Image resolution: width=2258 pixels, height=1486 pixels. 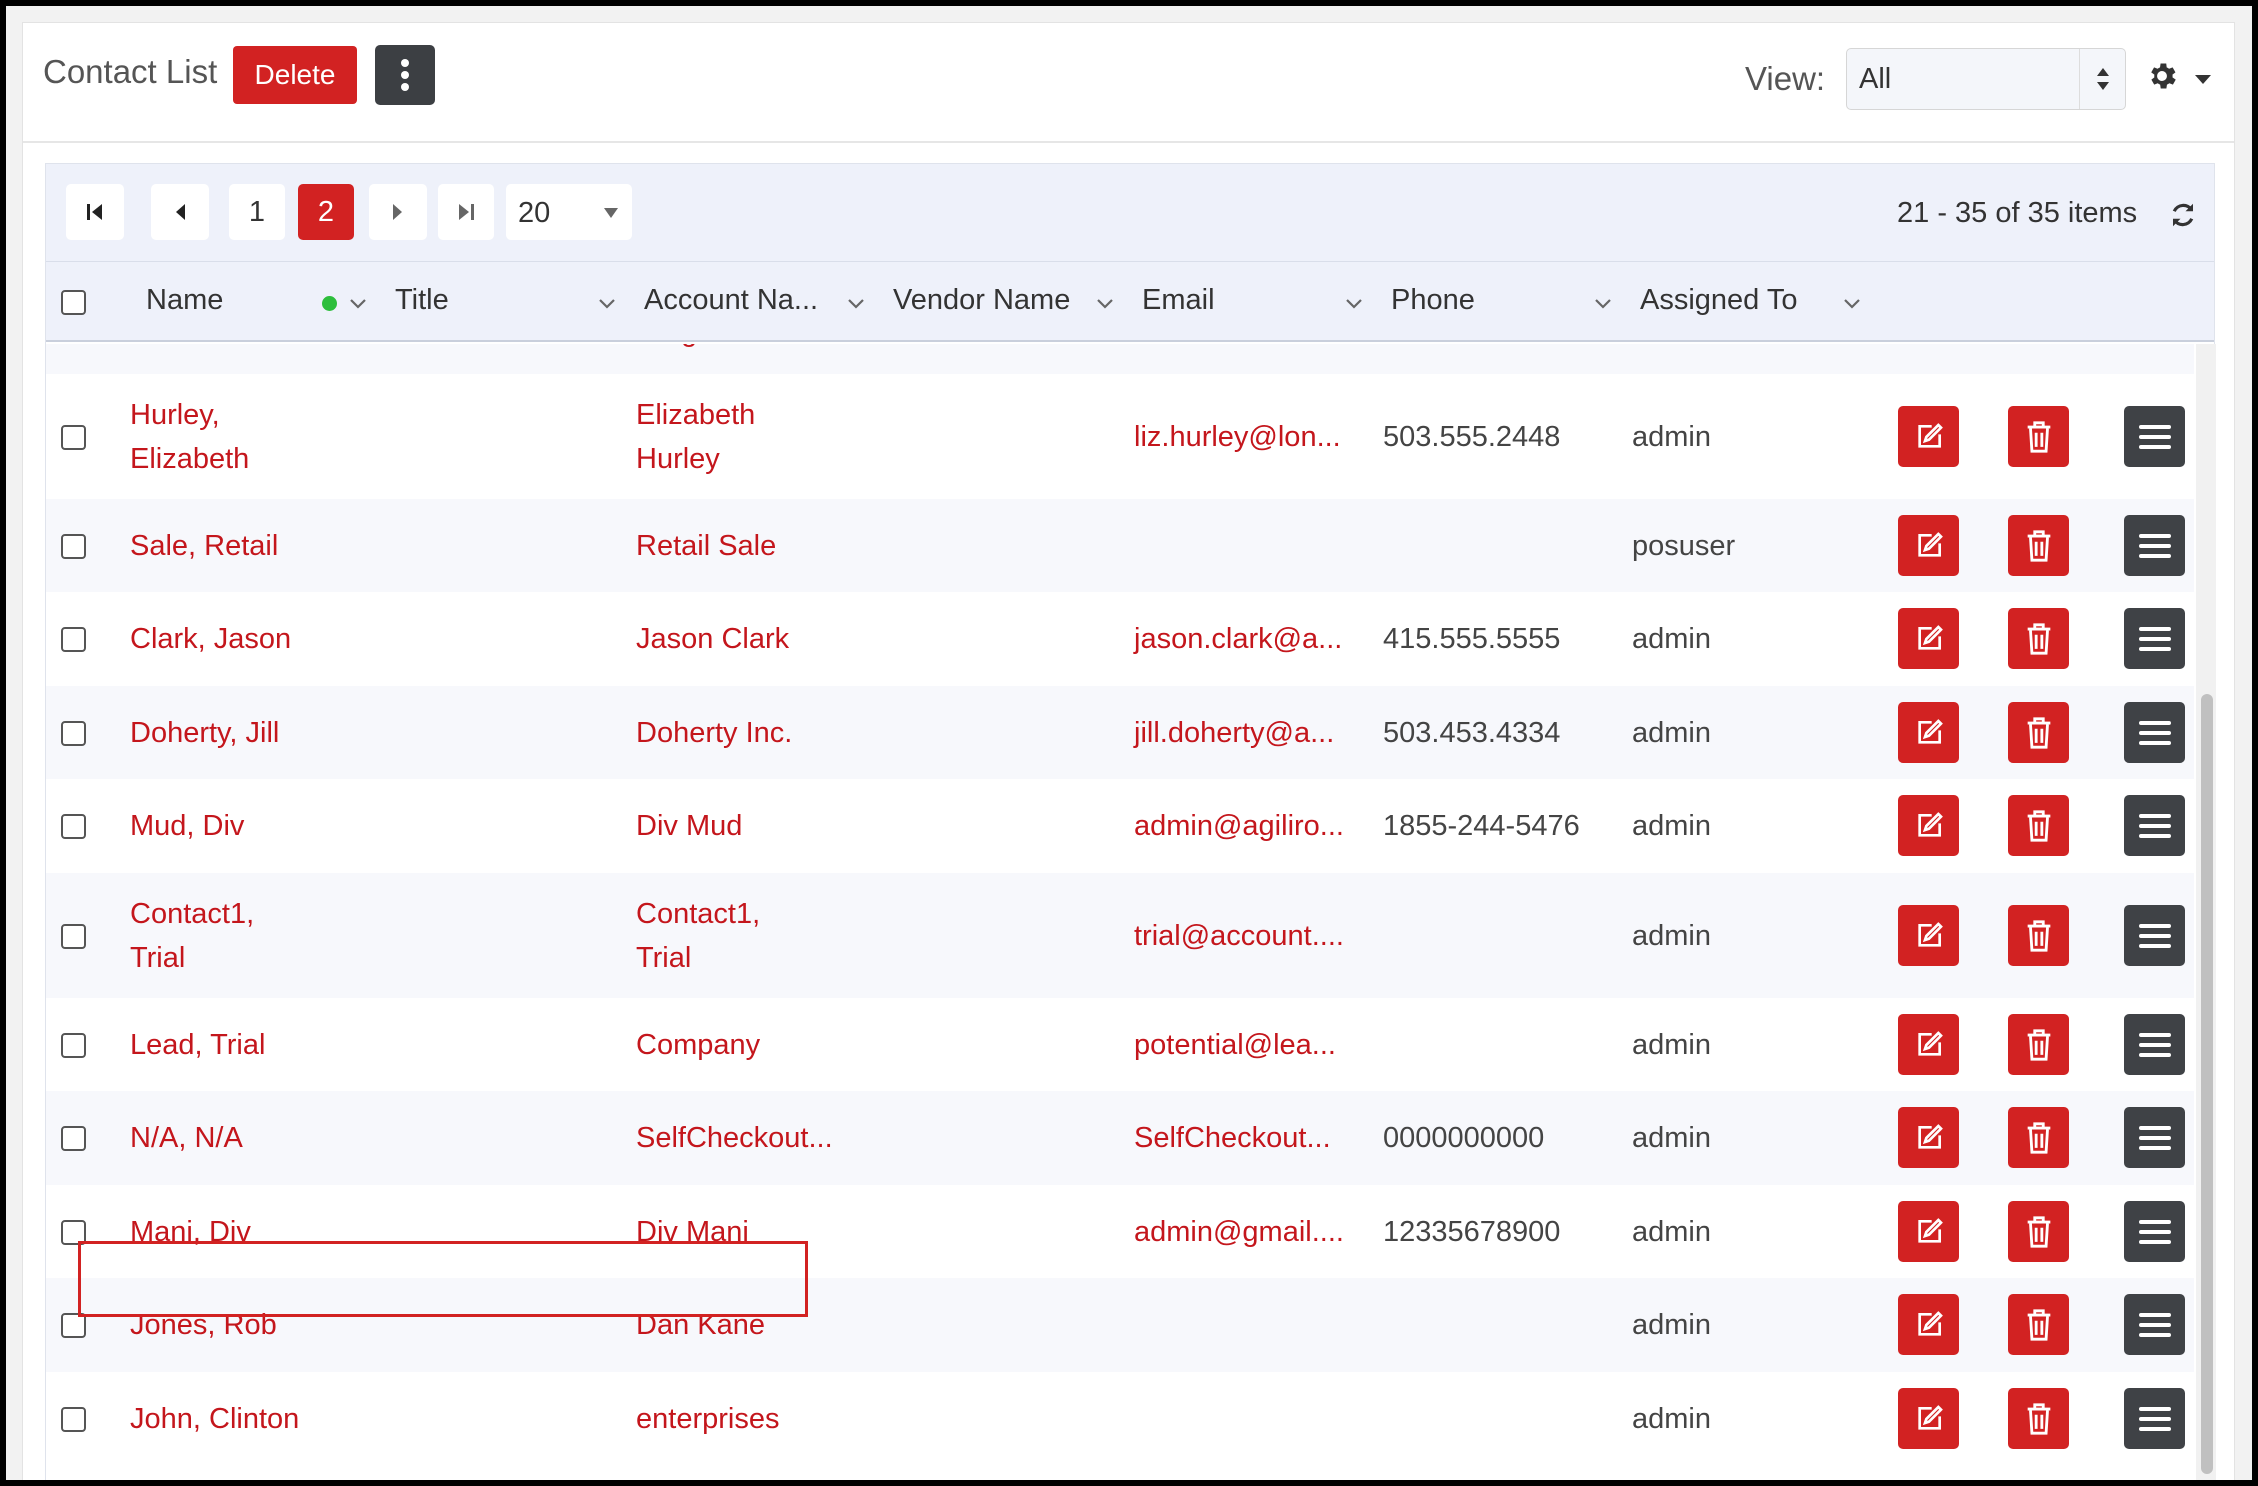 What do you see at coordinates (569, 212) in the screenshot?
I see `page-size-select: 20` at bounding box center [569, 212].